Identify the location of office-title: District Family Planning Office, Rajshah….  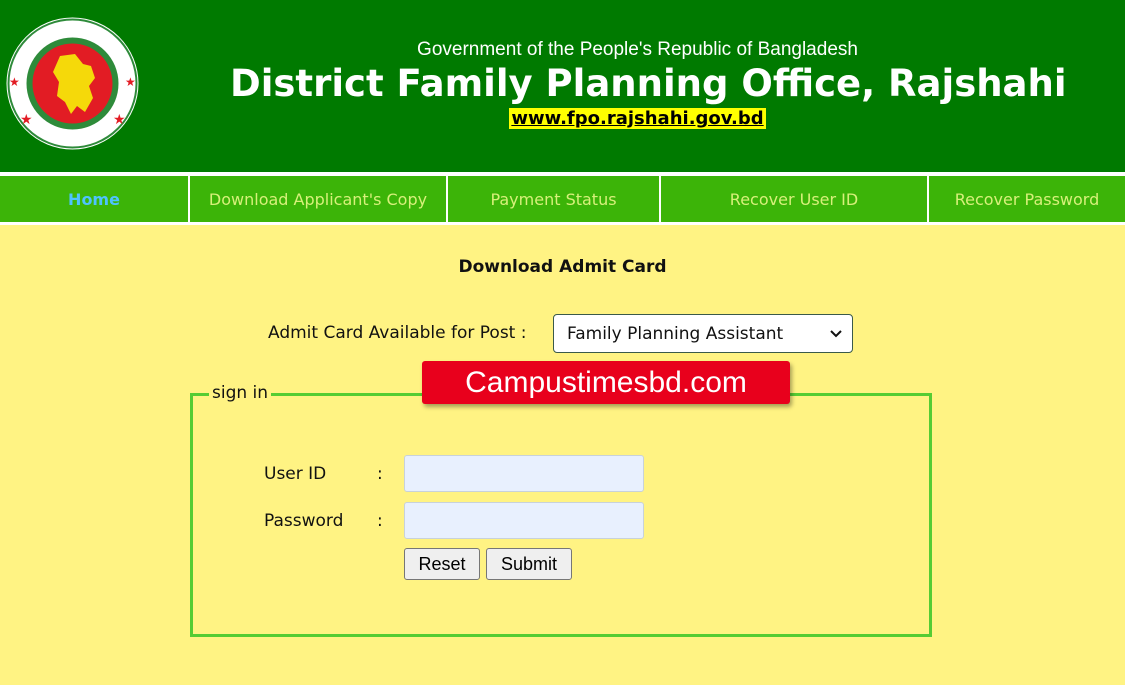
(648, 83).